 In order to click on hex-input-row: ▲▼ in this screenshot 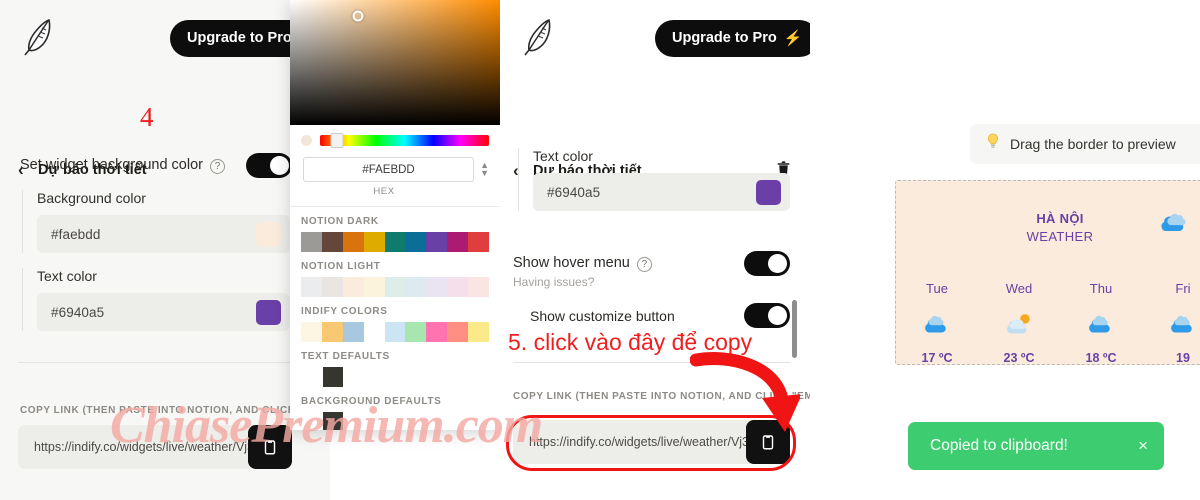, I will do `click(395, 164)`.